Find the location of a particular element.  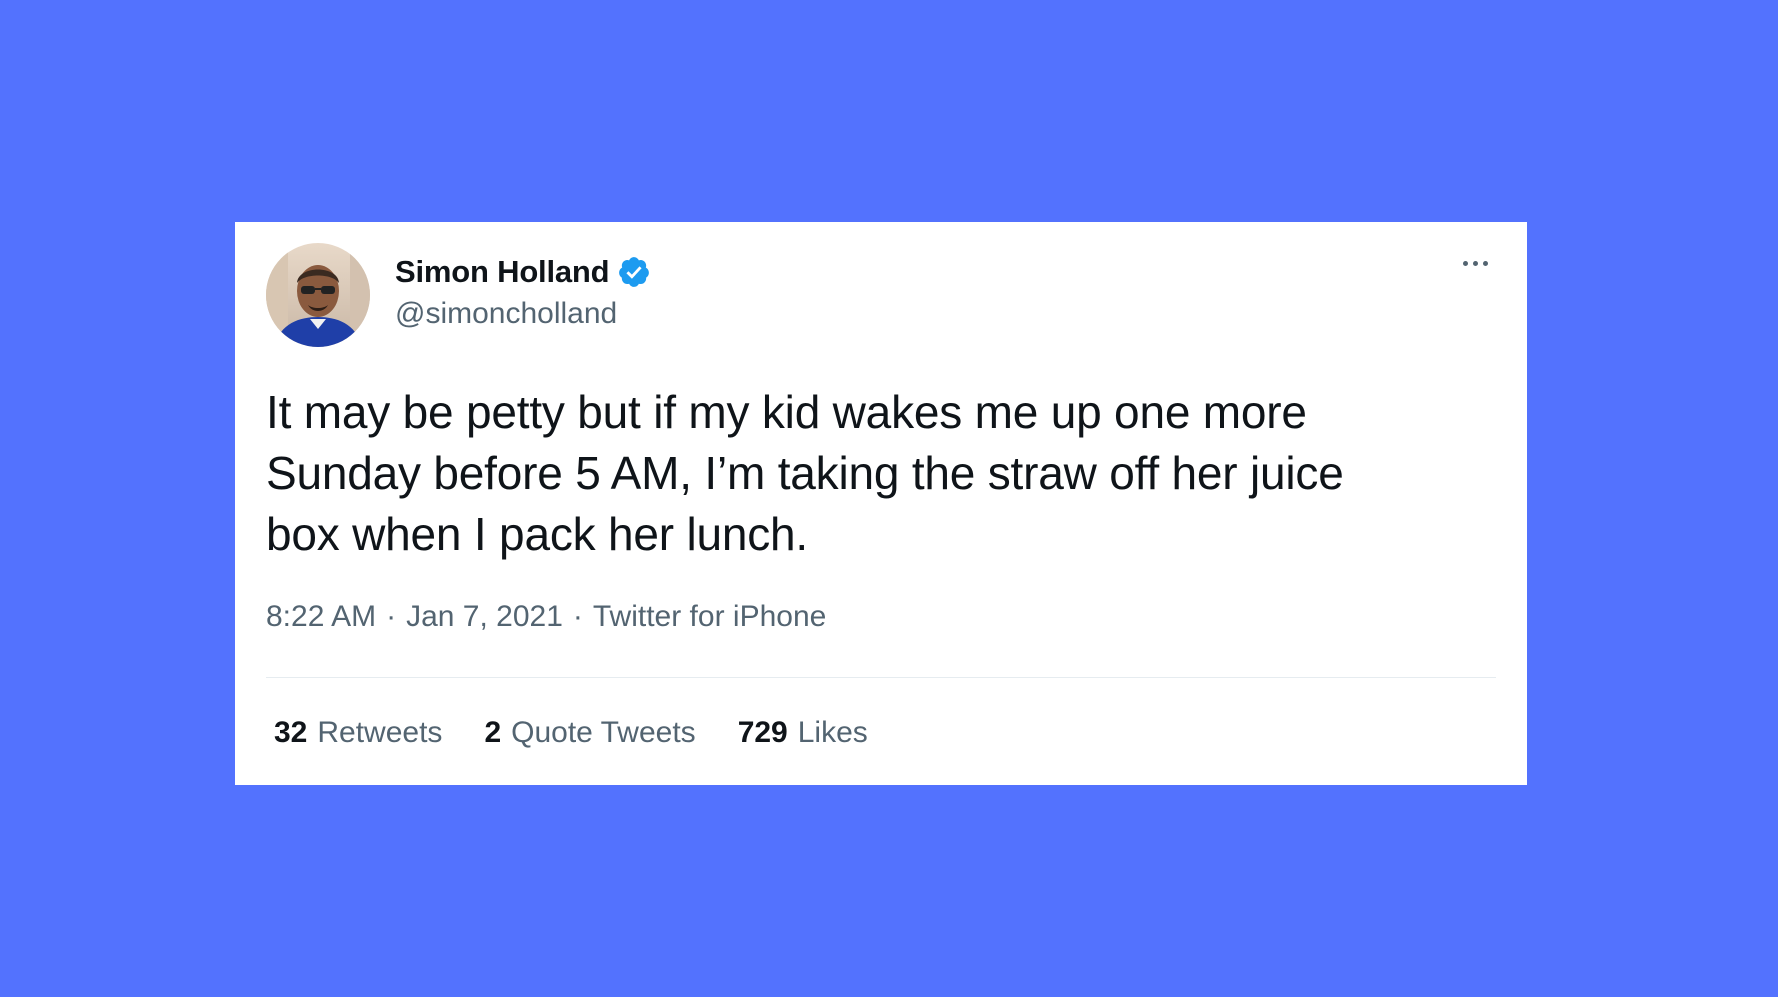

retweets-label: Retweets is located at coordinates (380, 732).